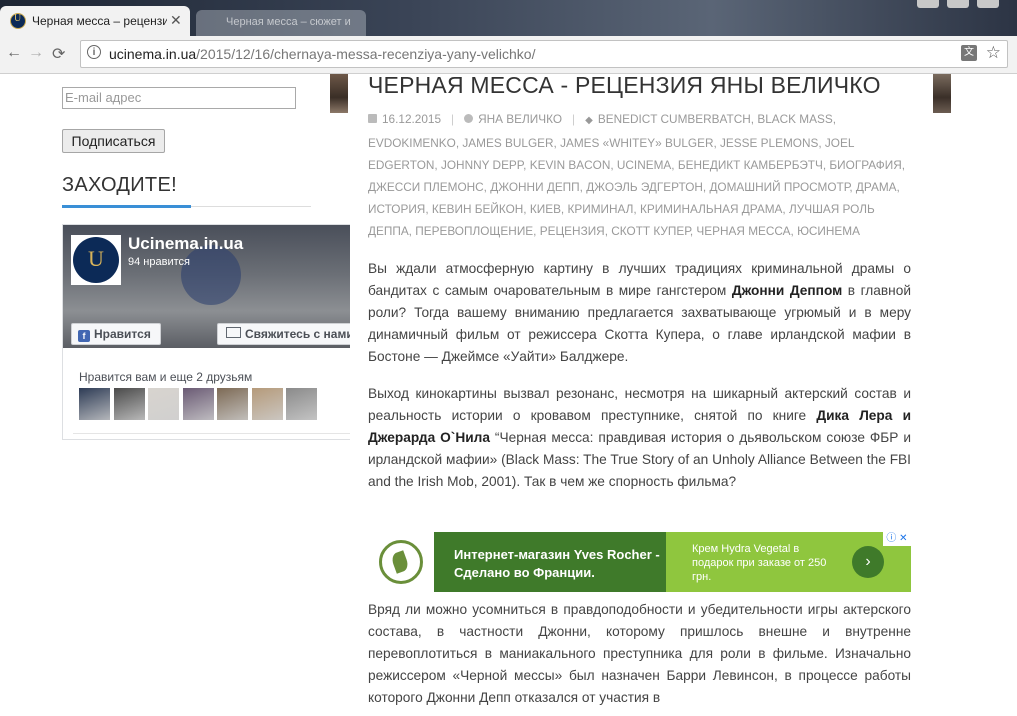  What do you see at coordinates (113, 141) in the screenshot?
I see `subscribe-button: Подписаться` at bounding box center [113, 141].